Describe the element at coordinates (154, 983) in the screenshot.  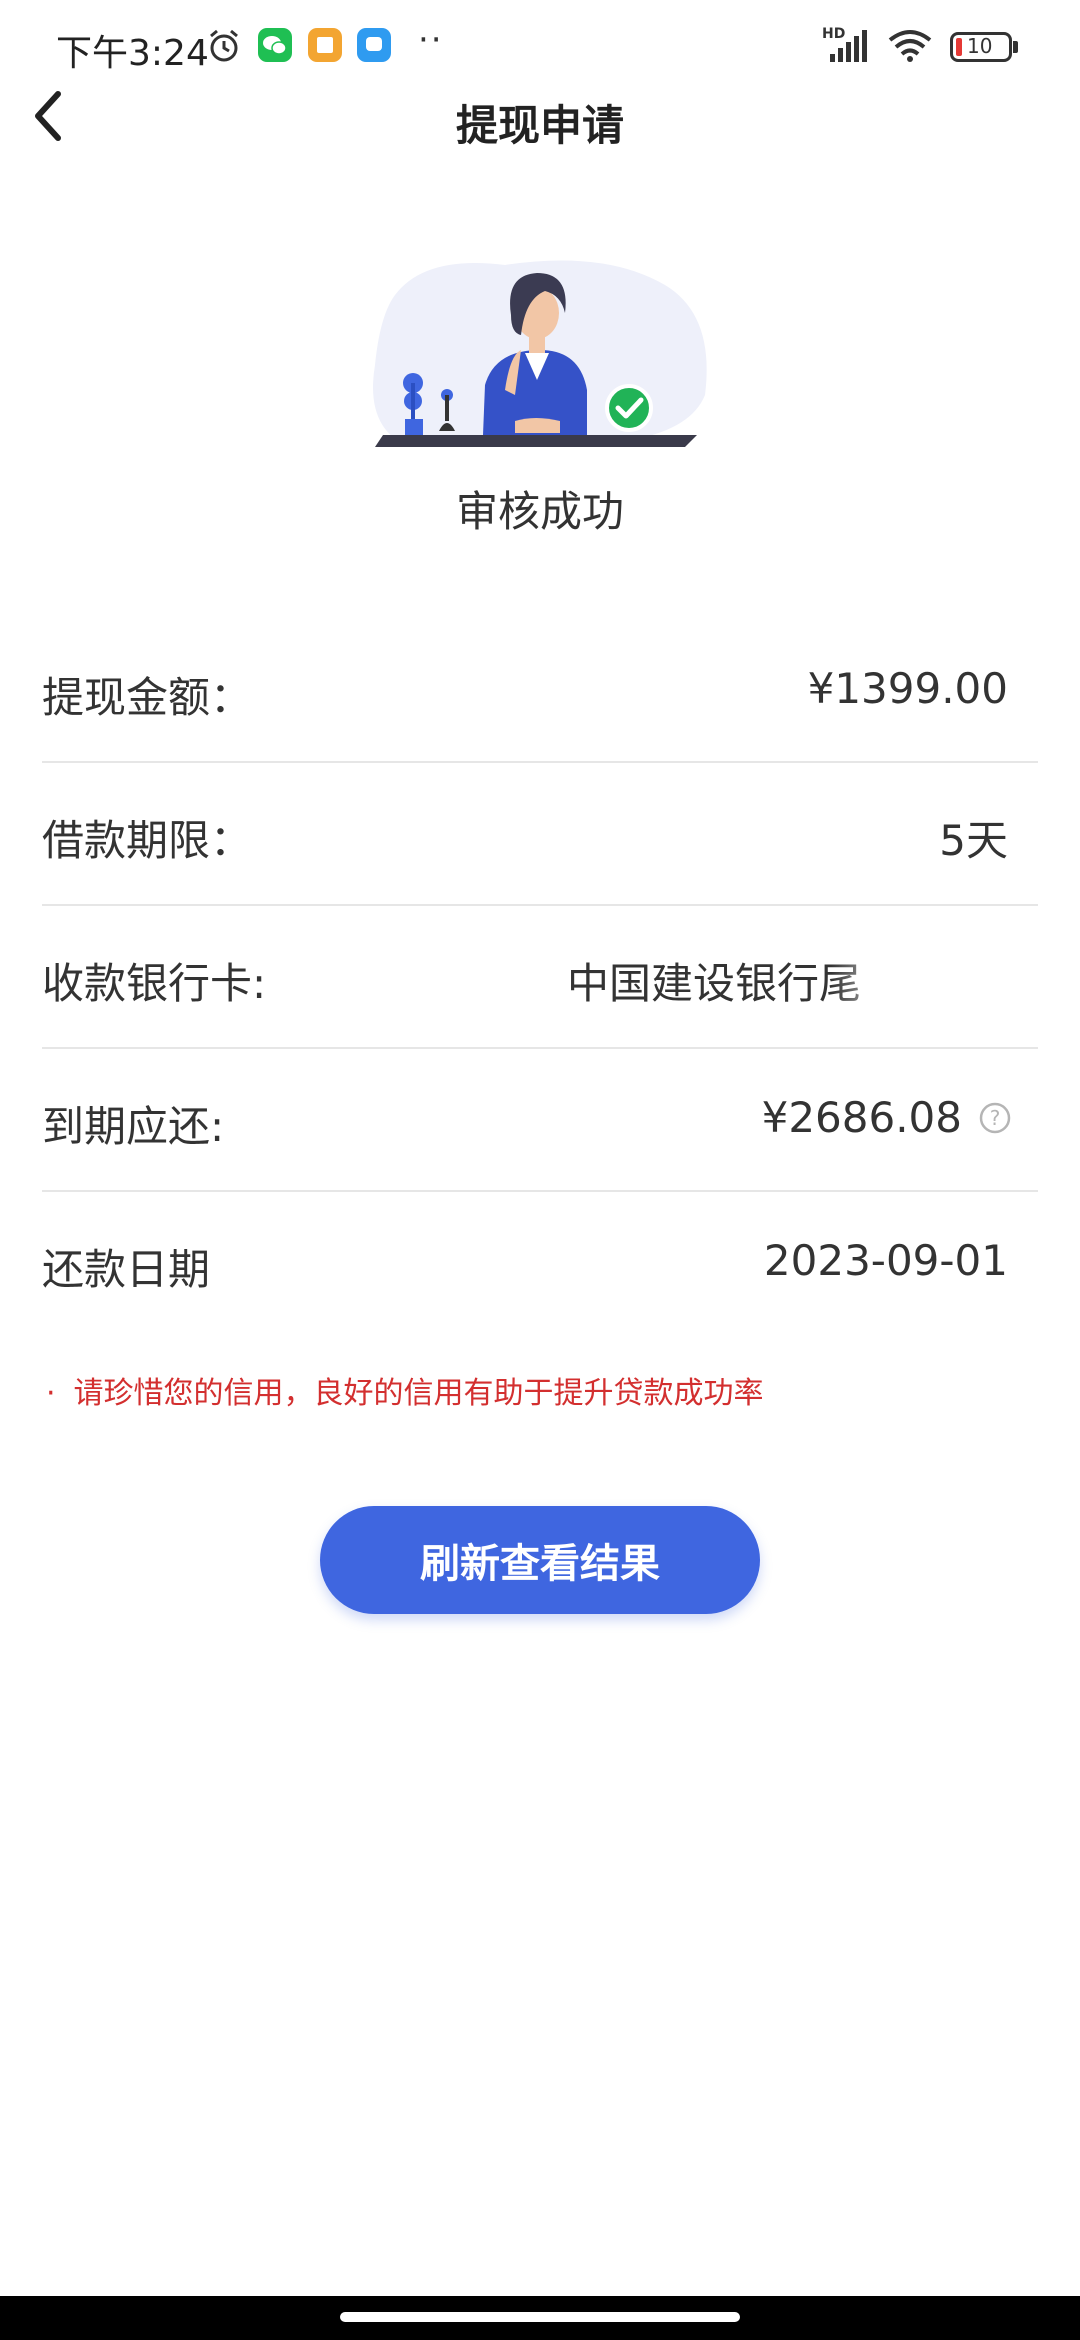
I see `bank-card-label: 收款银行卡:` at that location.